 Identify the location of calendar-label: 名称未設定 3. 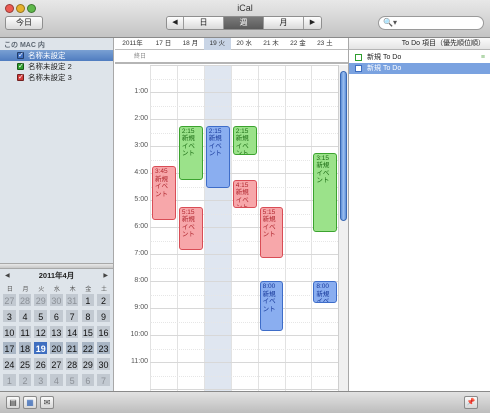
(50, 77).